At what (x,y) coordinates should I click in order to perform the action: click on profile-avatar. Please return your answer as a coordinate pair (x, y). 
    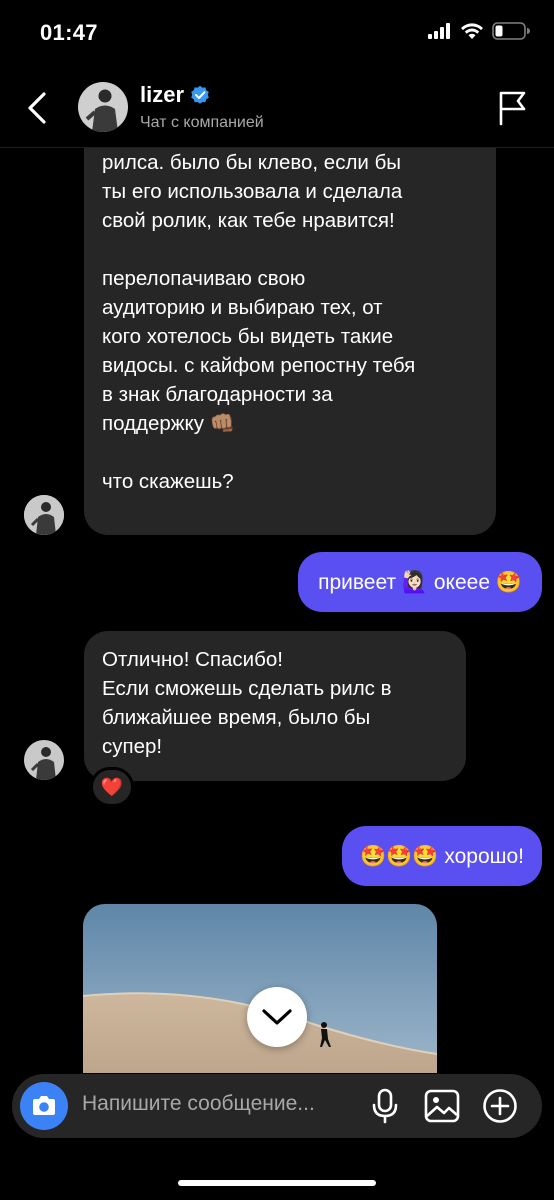
    Looking at the image, I should click on (103, 107).